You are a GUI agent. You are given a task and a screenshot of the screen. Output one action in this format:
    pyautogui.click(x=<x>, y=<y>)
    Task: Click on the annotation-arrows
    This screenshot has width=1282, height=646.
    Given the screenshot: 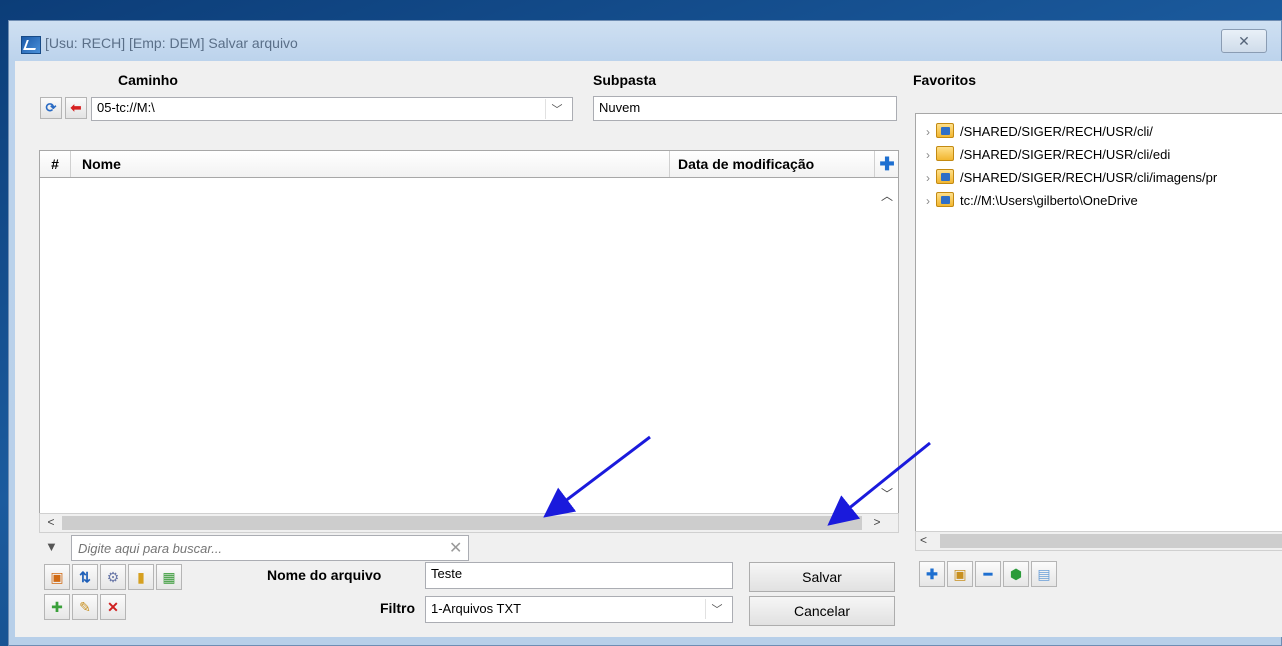 What is the action you would take?
    pyautogui.click(x=737, y=480)
    